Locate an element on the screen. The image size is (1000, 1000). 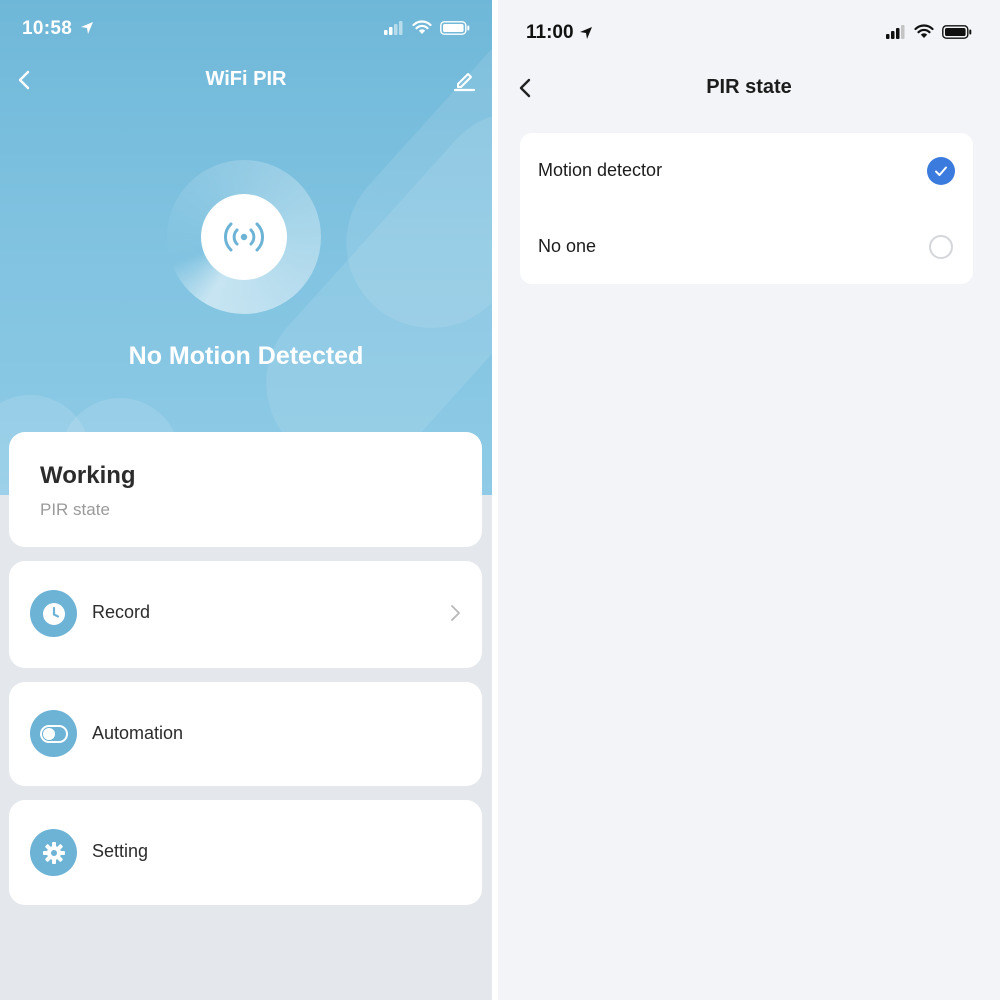
pir-state-options: Motion detector No one is located at coordinates (746, 208).